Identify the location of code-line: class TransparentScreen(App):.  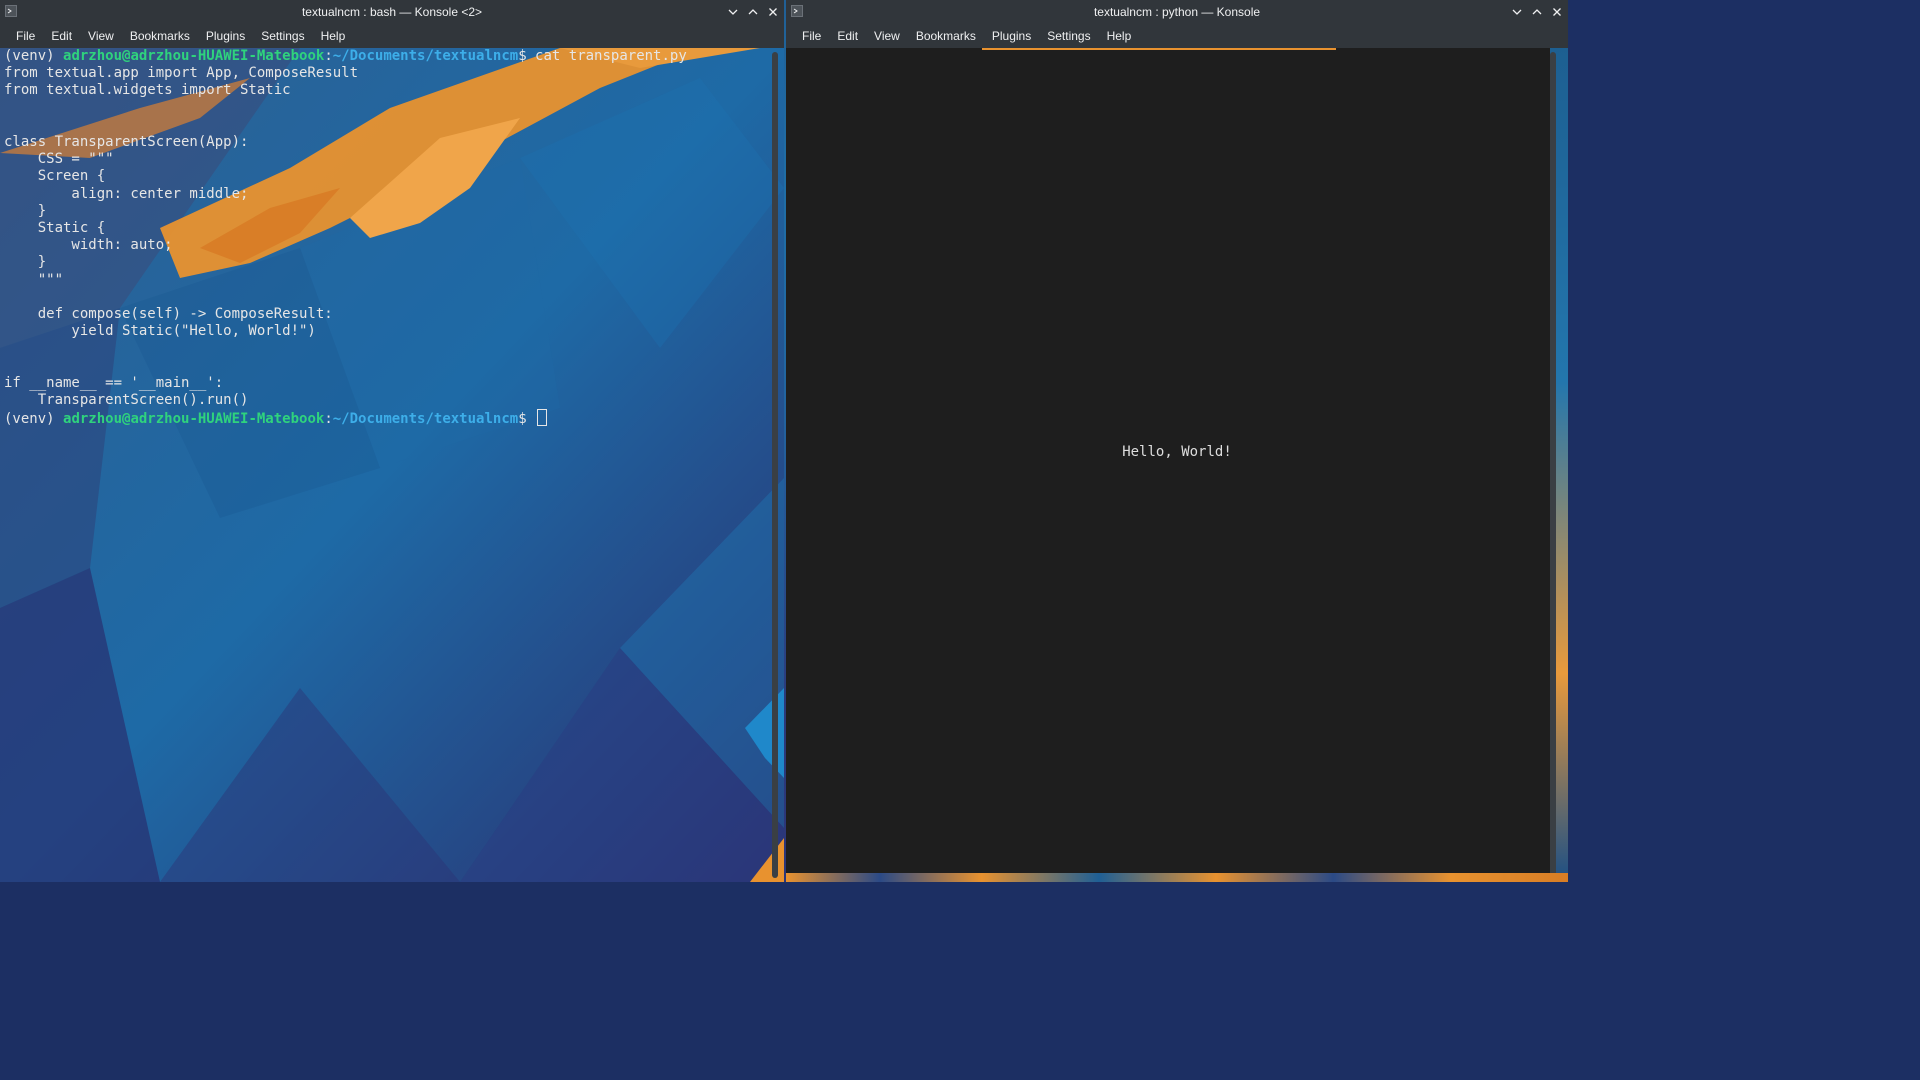
(126, 142).